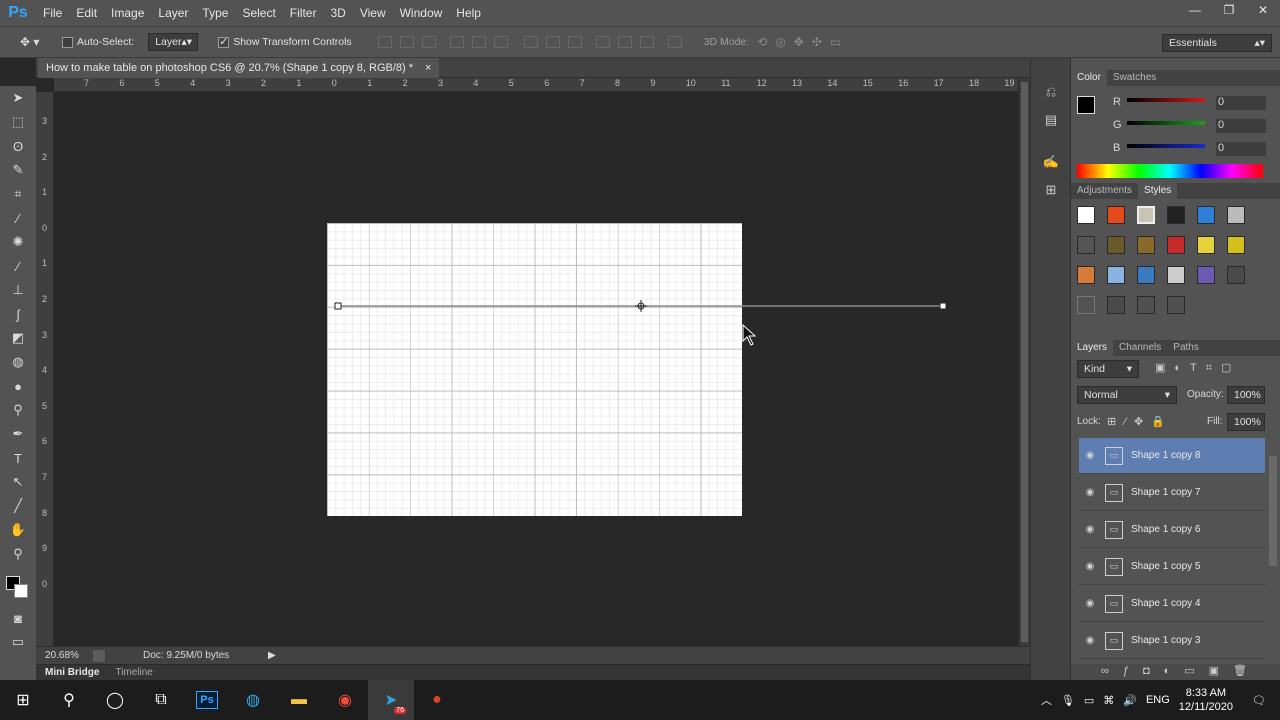 This screenshot has height=720, width=1280. Describe the element at coordinates (18, 410) in the screenshot. I see `dodge-tool-icon: ⚲` at that location.